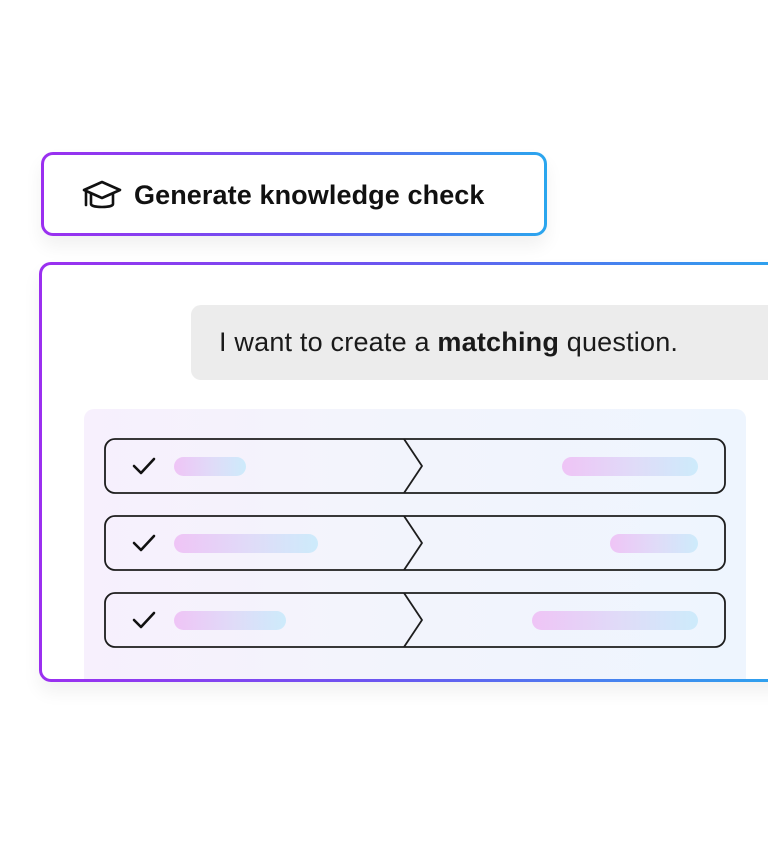  I want to click on chat-text-before: I want to create a, so click(328, 342).